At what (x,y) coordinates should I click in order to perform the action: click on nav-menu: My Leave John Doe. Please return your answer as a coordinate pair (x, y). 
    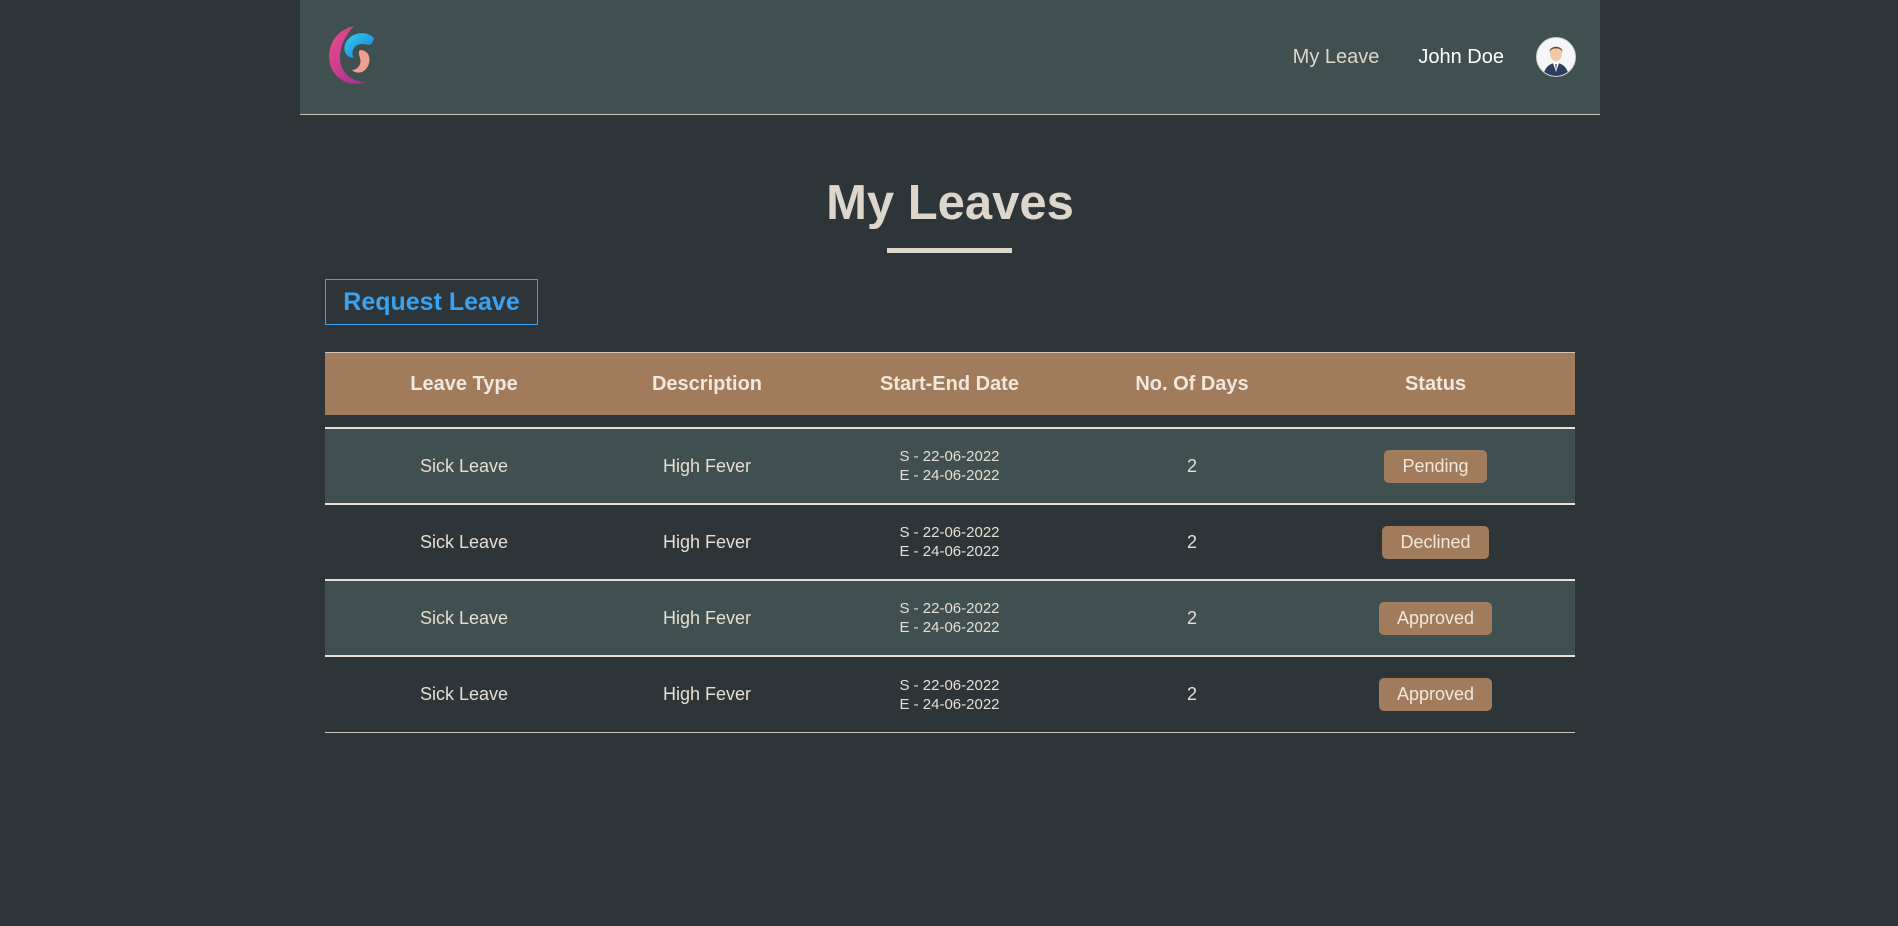
    Looking at the image, I should click on (1434, 57).